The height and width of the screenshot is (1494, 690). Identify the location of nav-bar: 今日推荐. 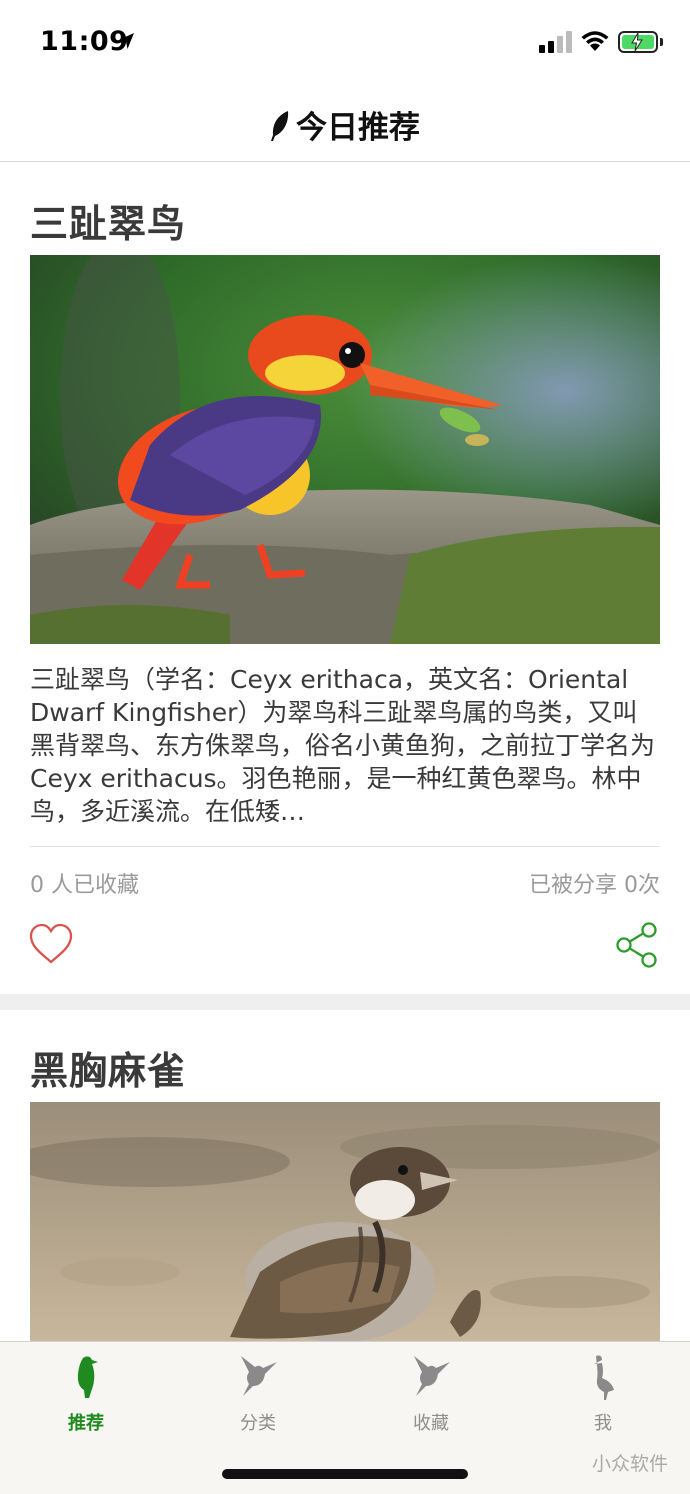
(345, 123).